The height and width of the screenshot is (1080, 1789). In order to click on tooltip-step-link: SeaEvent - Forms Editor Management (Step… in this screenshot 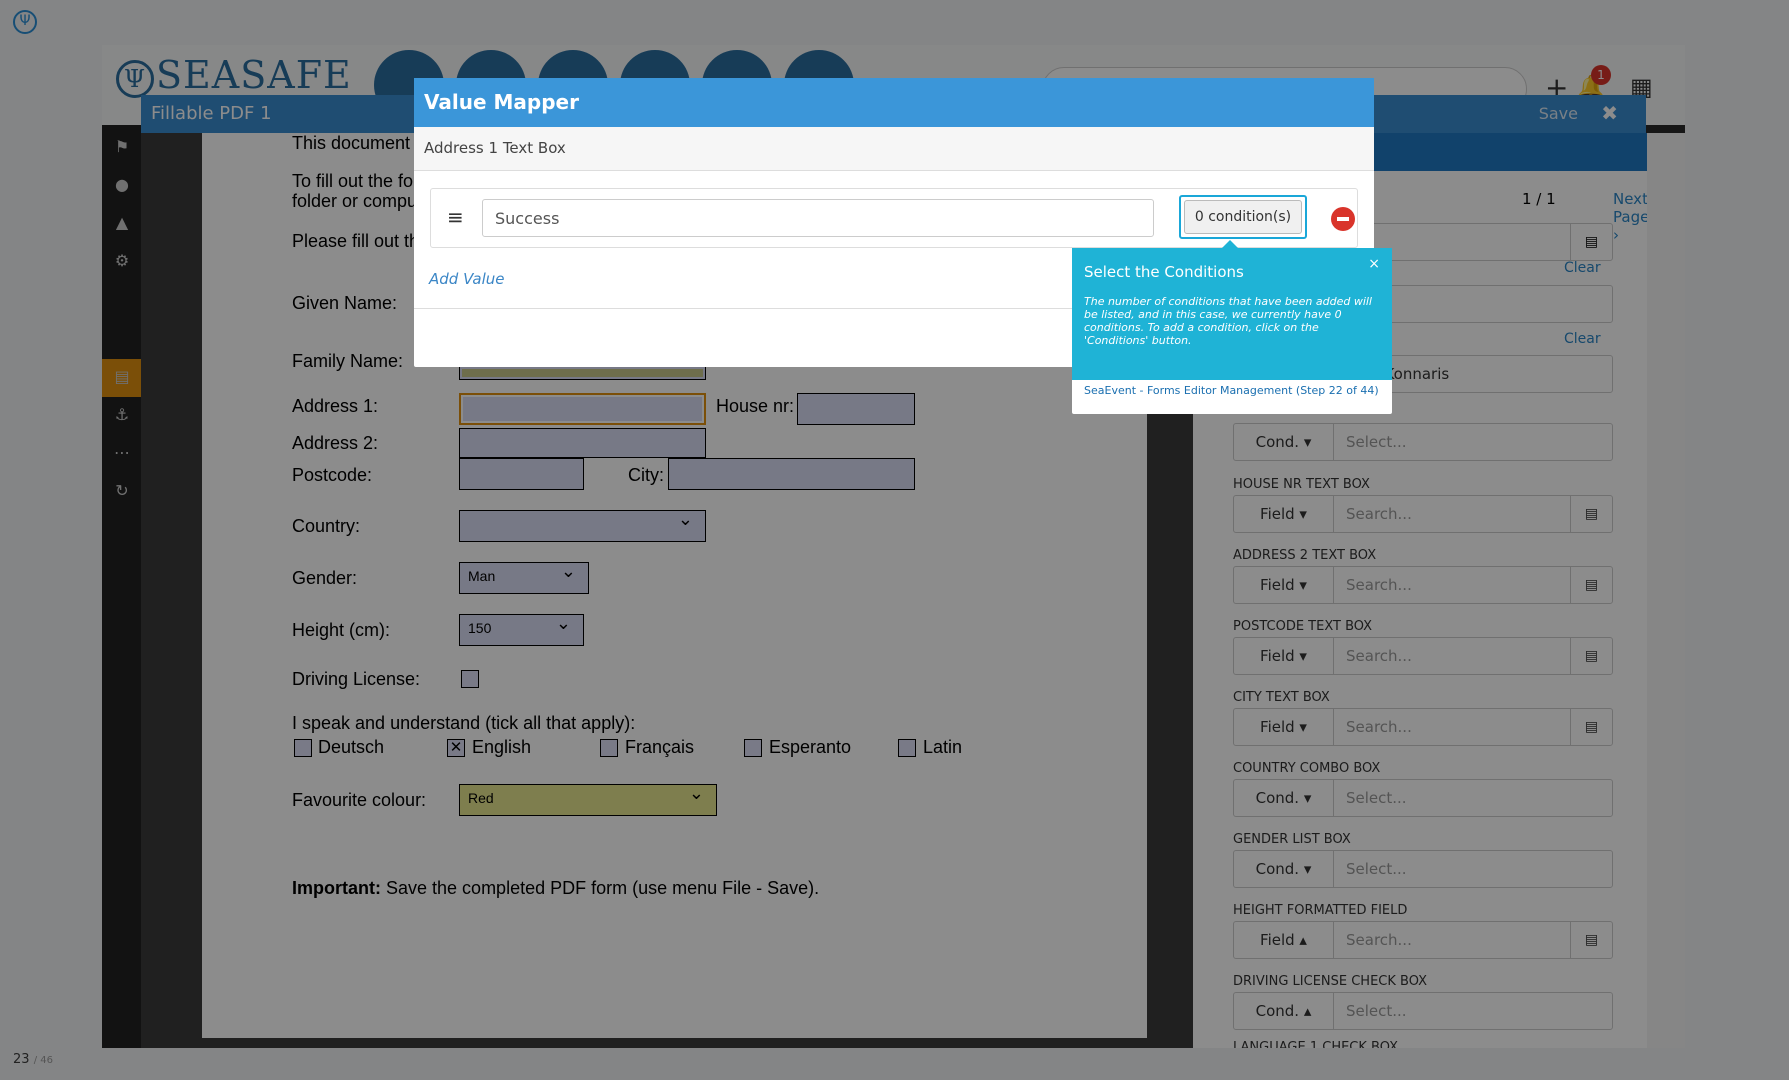, I will do `click(1232, 390)`.